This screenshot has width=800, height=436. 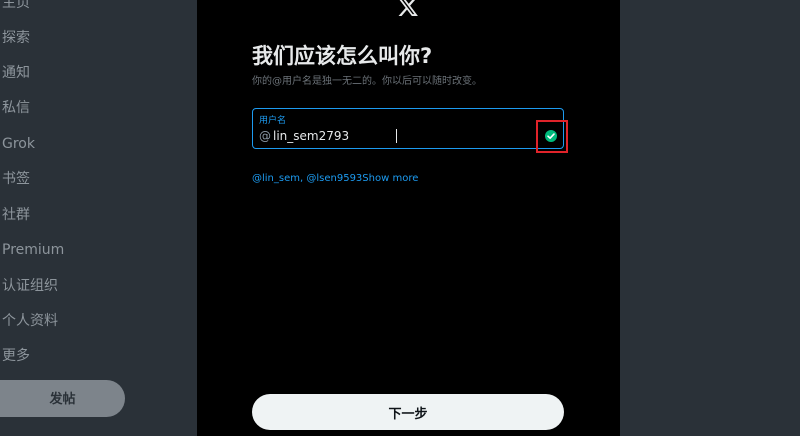 What do you see at coordinates (18, 144) in the screenshot?
I see `sidebar-item-grok: Grok` at bounding box center [18, 144].